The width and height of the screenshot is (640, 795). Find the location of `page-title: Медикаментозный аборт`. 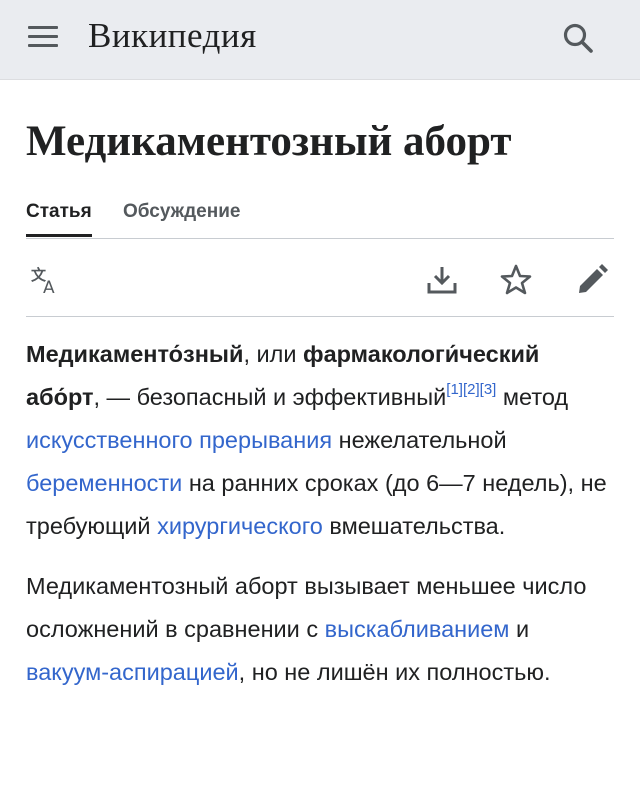

page-title: Медикаментозный аборт is located at coordinates (269, 141).